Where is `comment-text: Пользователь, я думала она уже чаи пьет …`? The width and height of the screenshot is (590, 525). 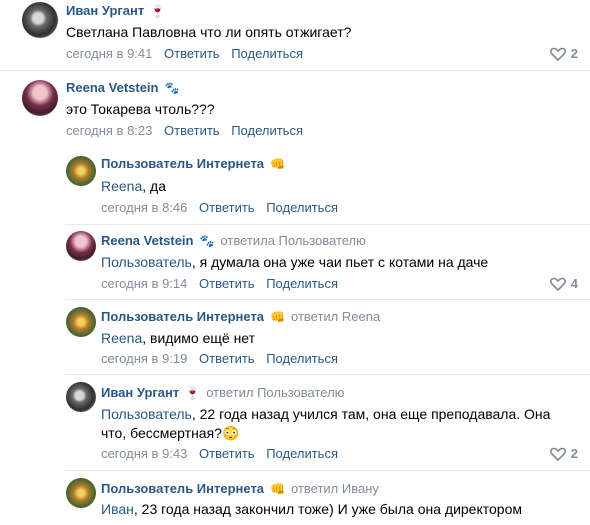
comment-text: Пользователь, я думала она уже чаи пьет … is located at coordinates (294, 262).